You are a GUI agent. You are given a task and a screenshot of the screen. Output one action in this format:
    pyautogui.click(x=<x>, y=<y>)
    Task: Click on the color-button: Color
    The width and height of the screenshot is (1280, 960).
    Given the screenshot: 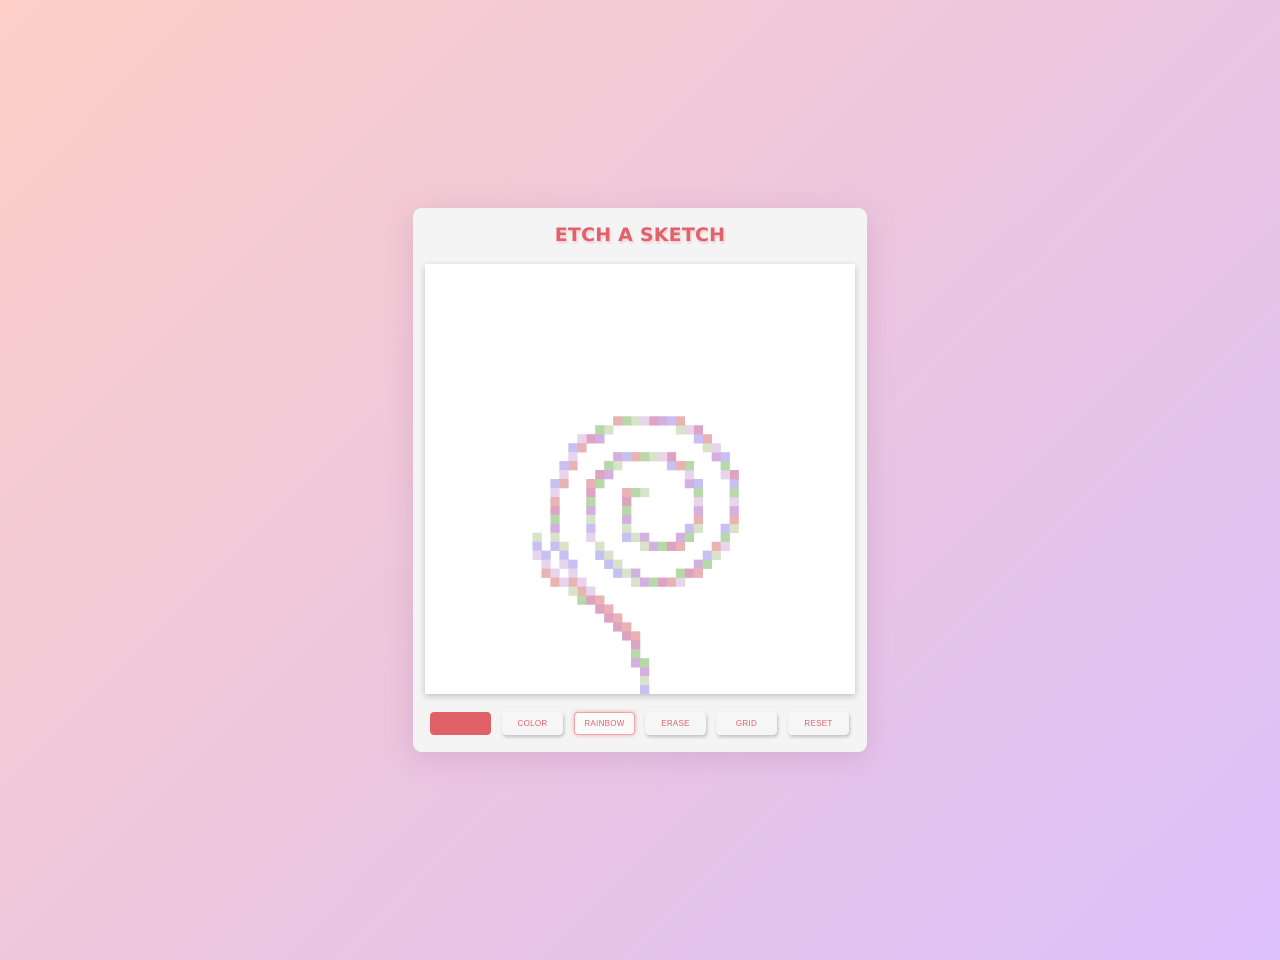 What is the action you would take?
    pyautogui.click(x=532, y=723)
    